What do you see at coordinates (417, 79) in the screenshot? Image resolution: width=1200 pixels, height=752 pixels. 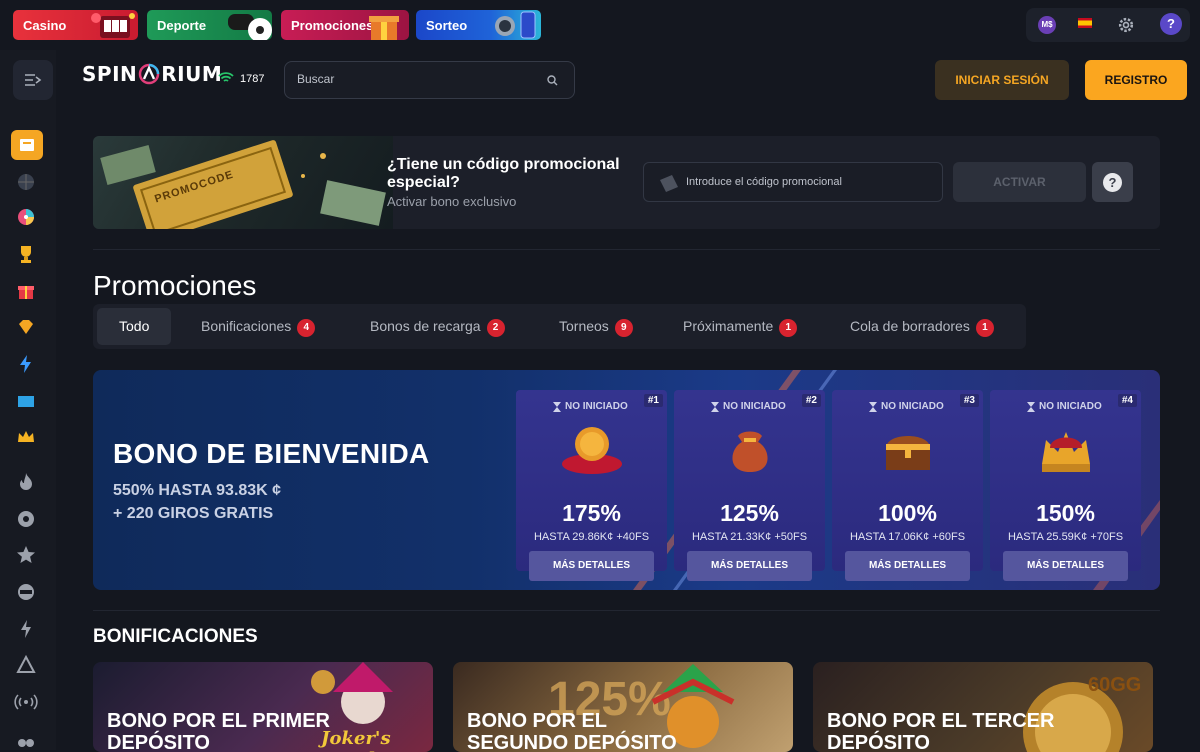 I see `search-input` at bounding box center [417, 79].